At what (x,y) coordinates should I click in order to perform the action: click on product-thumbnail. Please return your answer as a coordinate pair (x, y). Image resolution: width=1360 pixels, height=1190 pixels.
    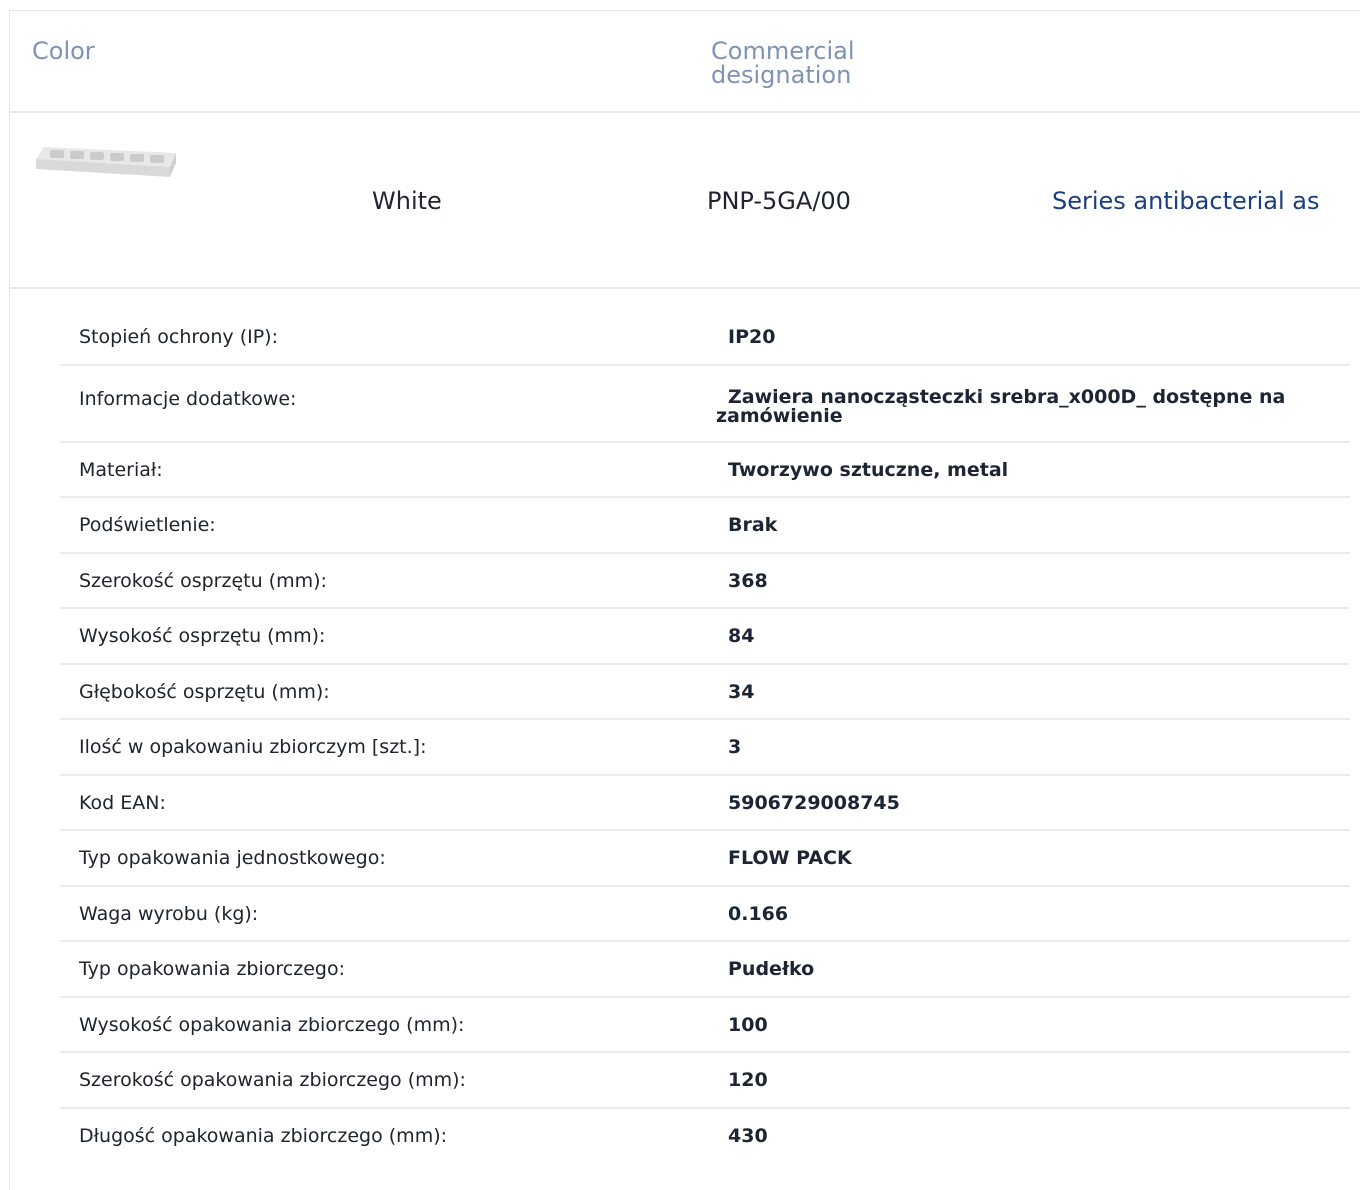
    Looking at the image, I should click on (104, 161).